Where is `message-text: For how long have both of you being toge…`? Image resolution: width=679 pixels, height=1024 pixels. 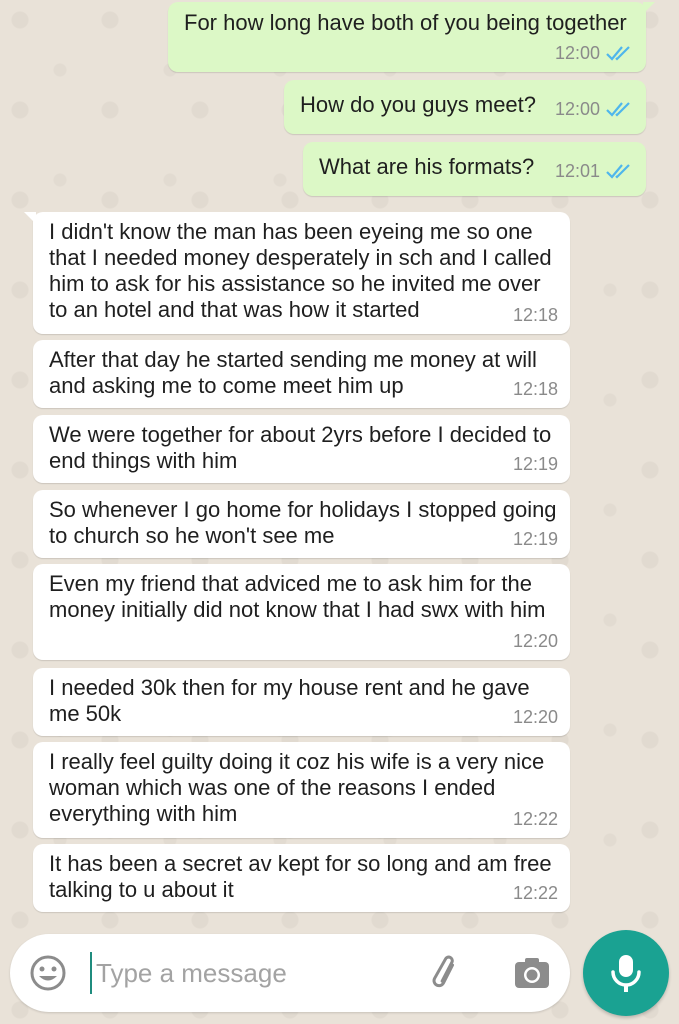 message-text: For how long have both of you being toge… is located at coordinates (405, 22).